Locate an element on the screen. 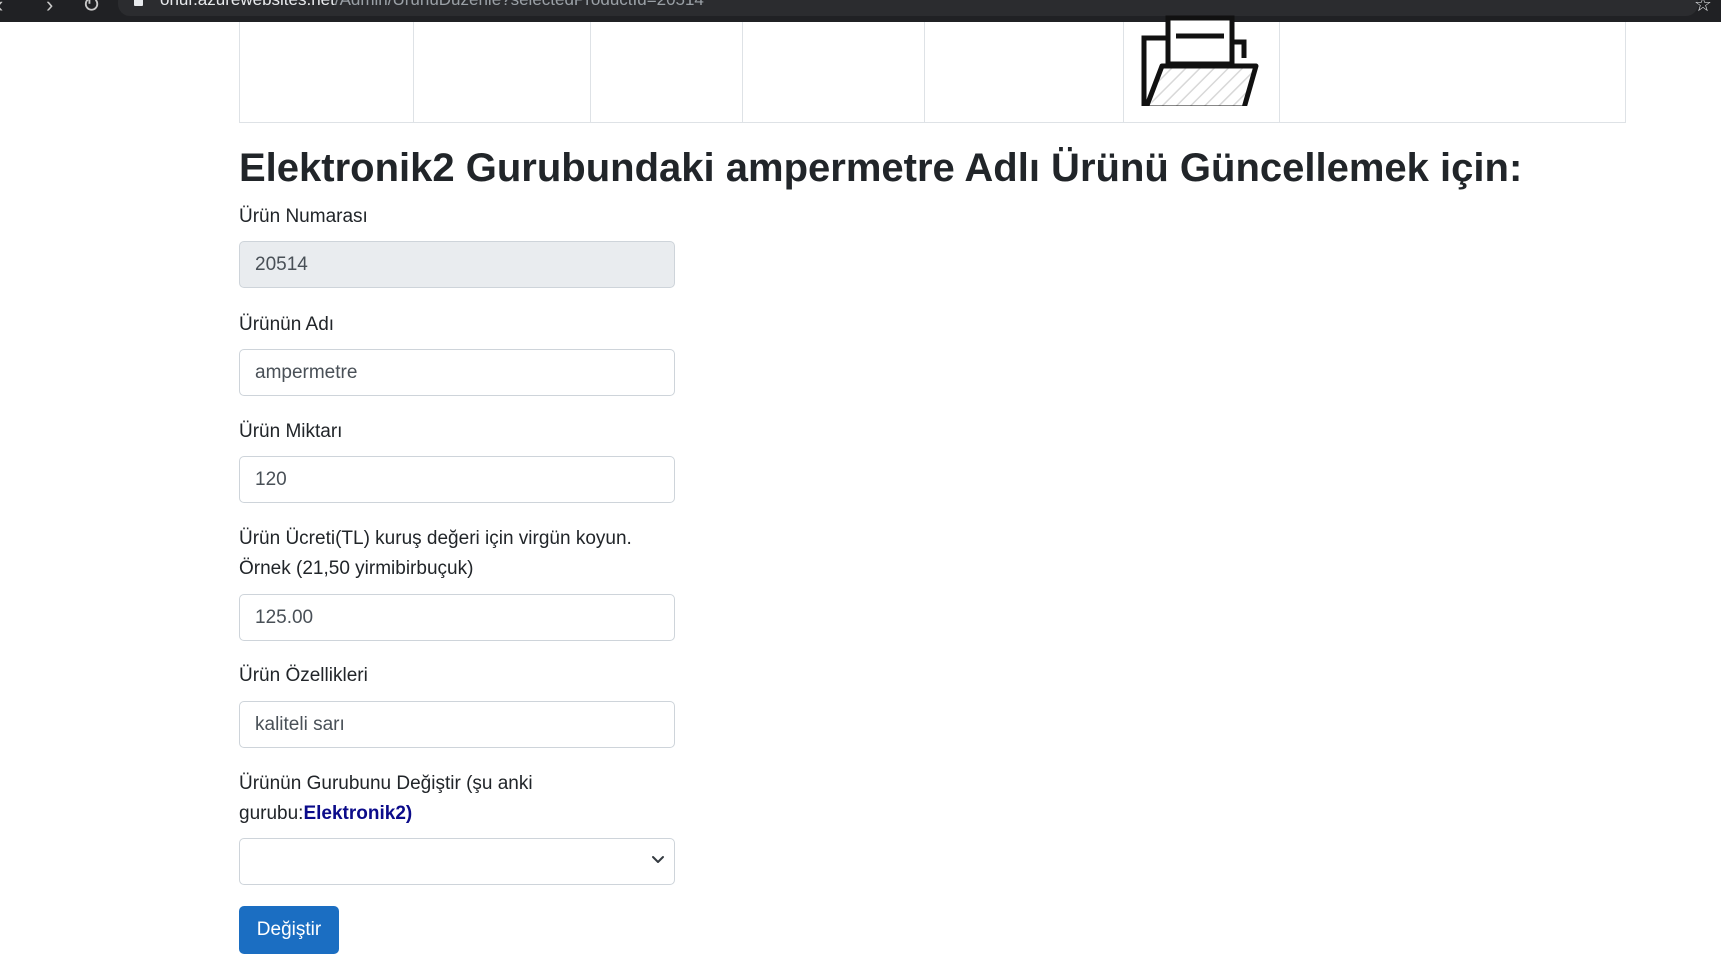  icon-cell-folder is located at coordinates (1201, 69).